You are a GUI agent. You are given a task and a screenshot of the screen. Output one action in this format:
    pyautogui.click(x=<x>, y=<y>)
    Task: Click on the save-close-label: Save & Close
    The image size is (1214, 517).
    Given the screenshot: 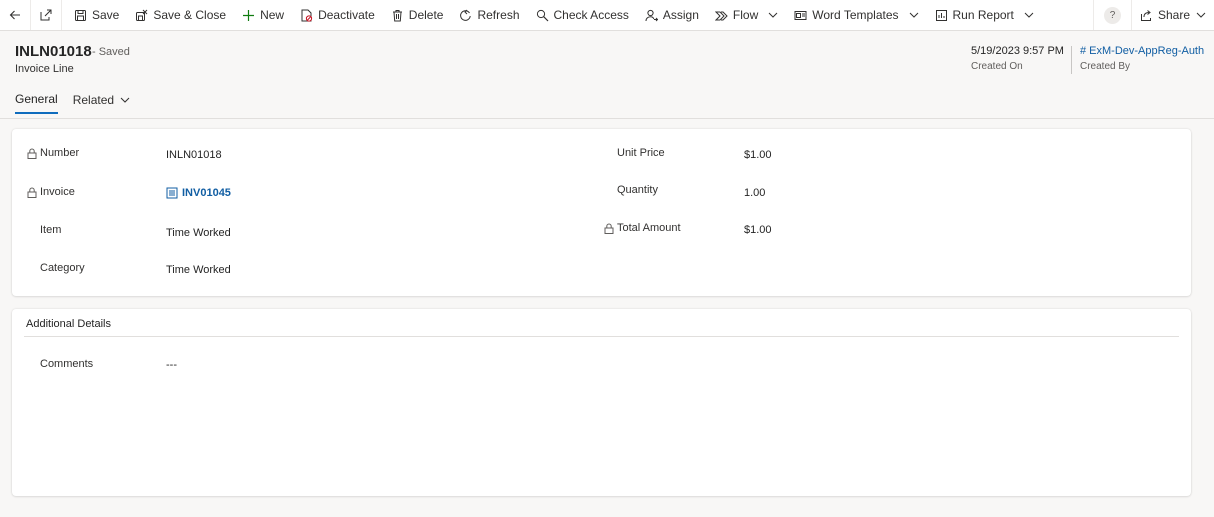 What is the action you would take?
    pyautogui.click(x=190, y=15)
    